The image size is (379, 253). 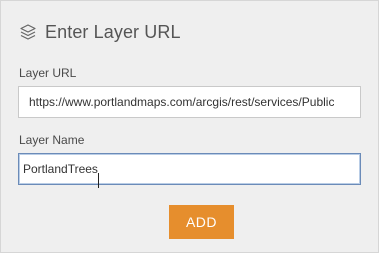 I want to click on text-caret, so click(x=98, y=181).